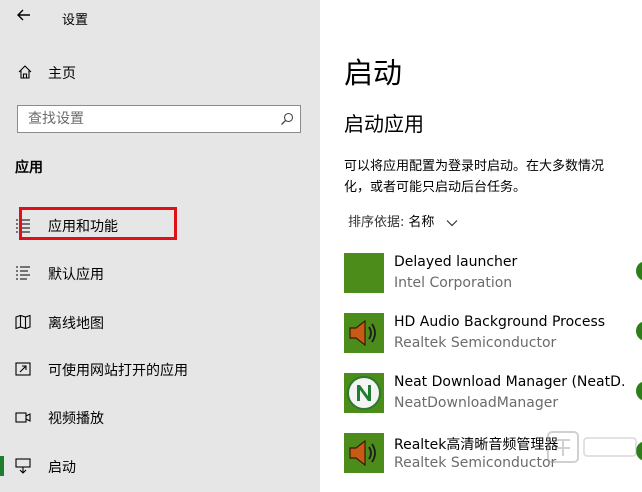 This screenshot has height=492, width=642. What do you see at coordinates (160, 72) in the screenshot?
I see `sidebar-item-home: 主页` at bounding box center [160, 72].